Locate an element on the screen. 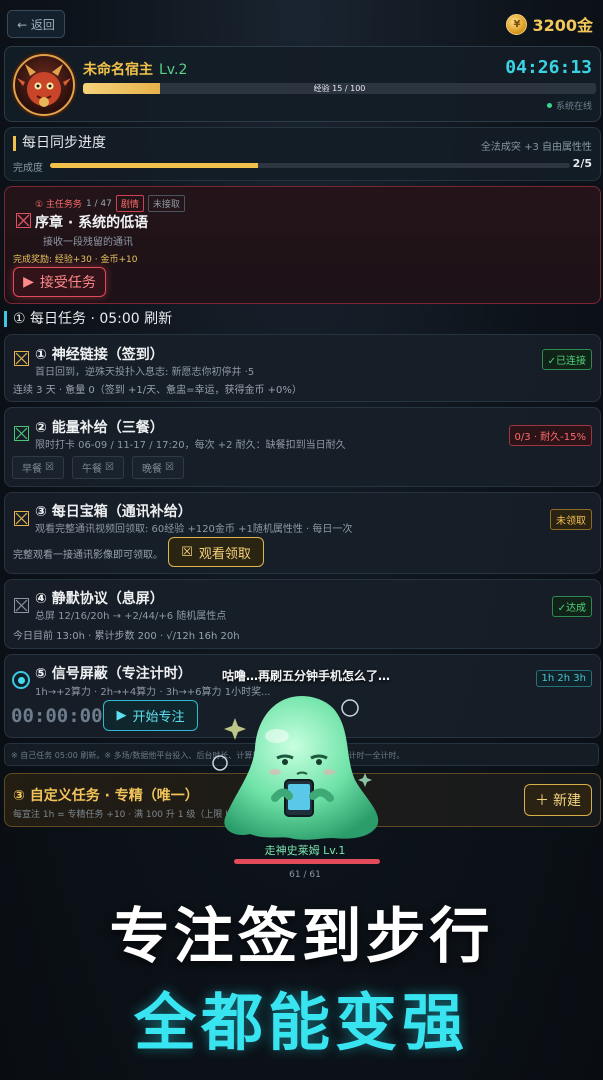 The height and width of the screenshot is (1080, 603). session-timer: 04:26:13 is located at coordinates (548, 67).